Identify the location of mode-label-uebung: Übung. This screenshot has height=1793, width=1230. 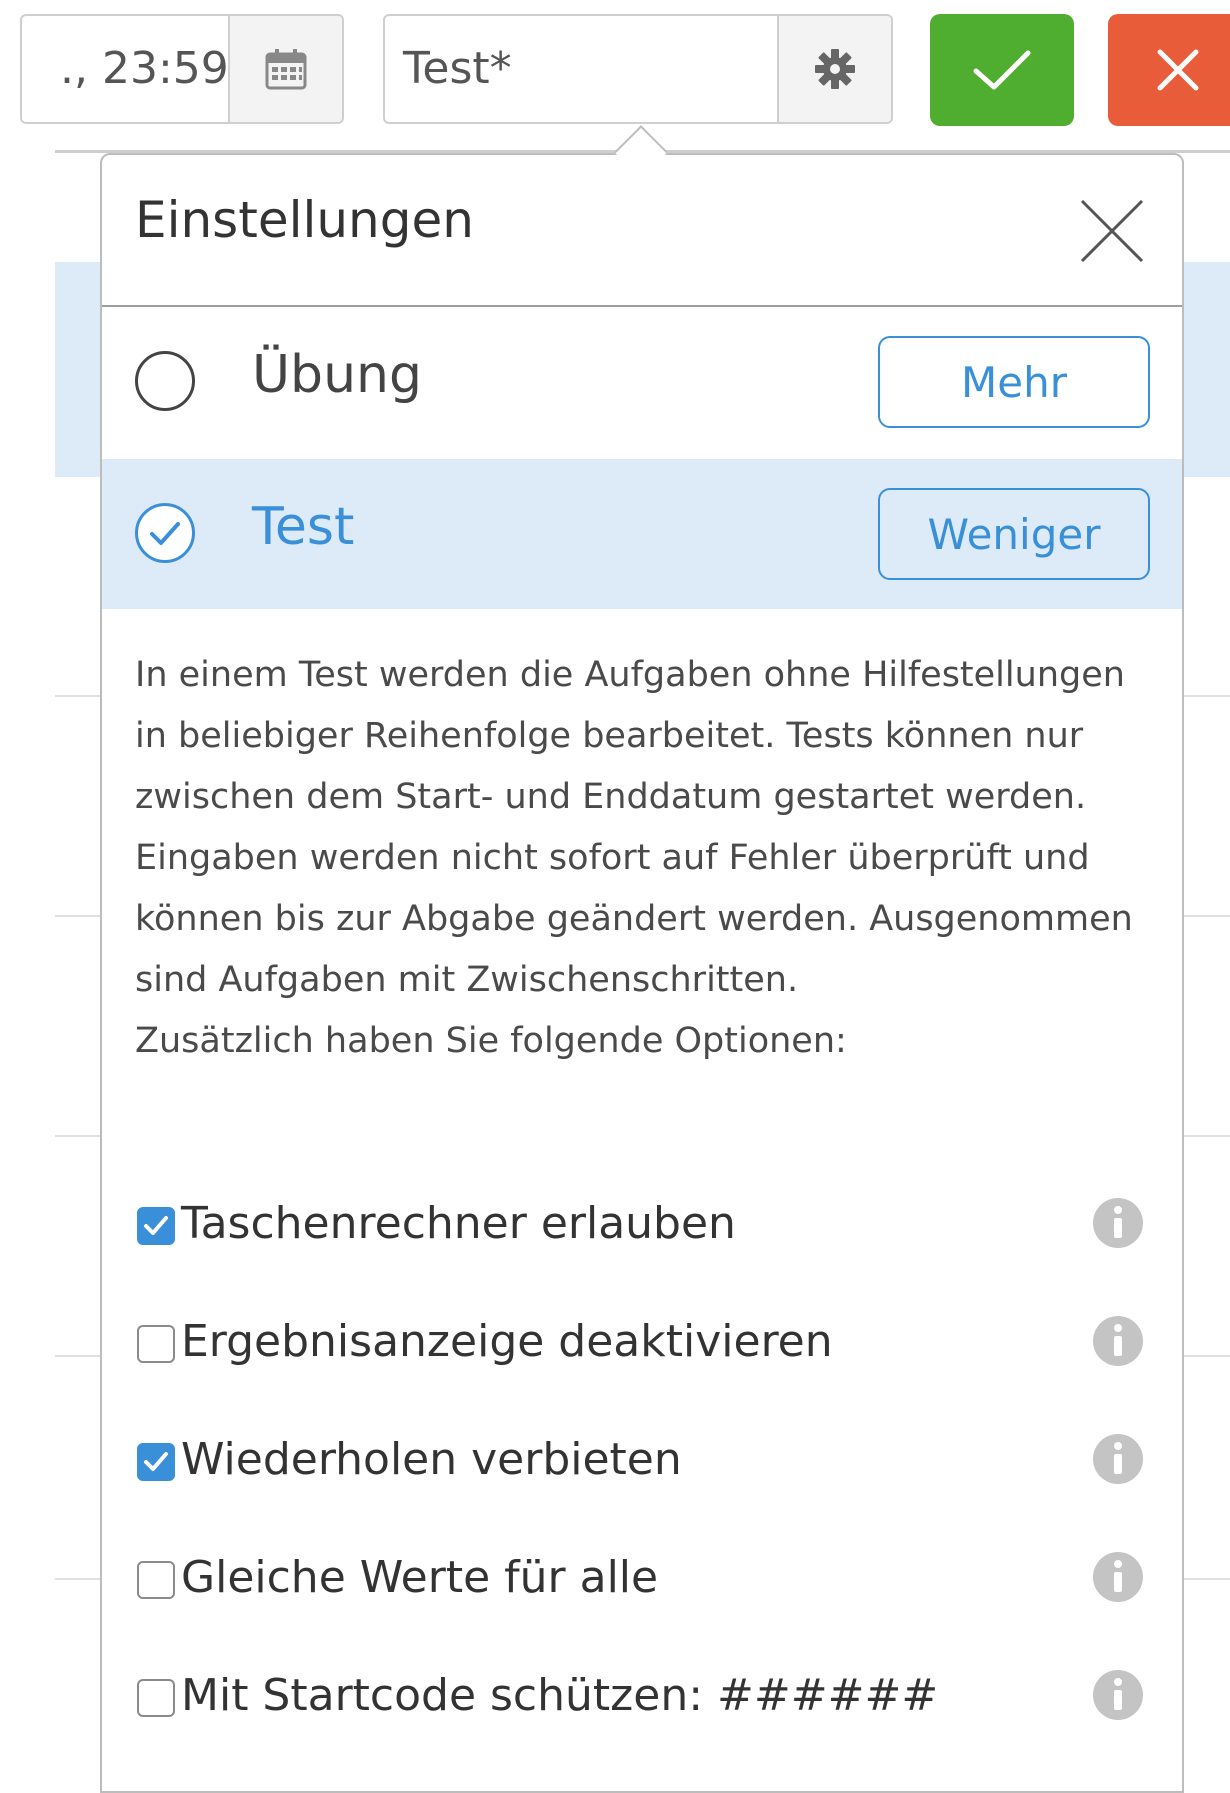
(337, 375).